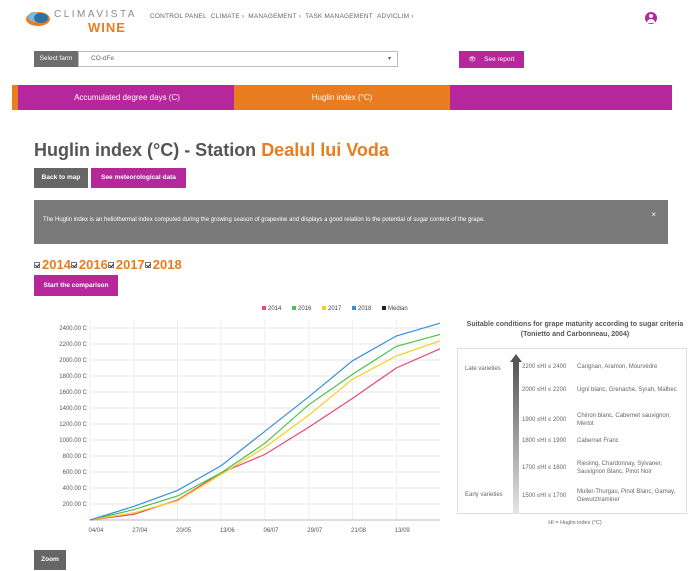  I want to click on legend-label: 2014, so click(275, 309).